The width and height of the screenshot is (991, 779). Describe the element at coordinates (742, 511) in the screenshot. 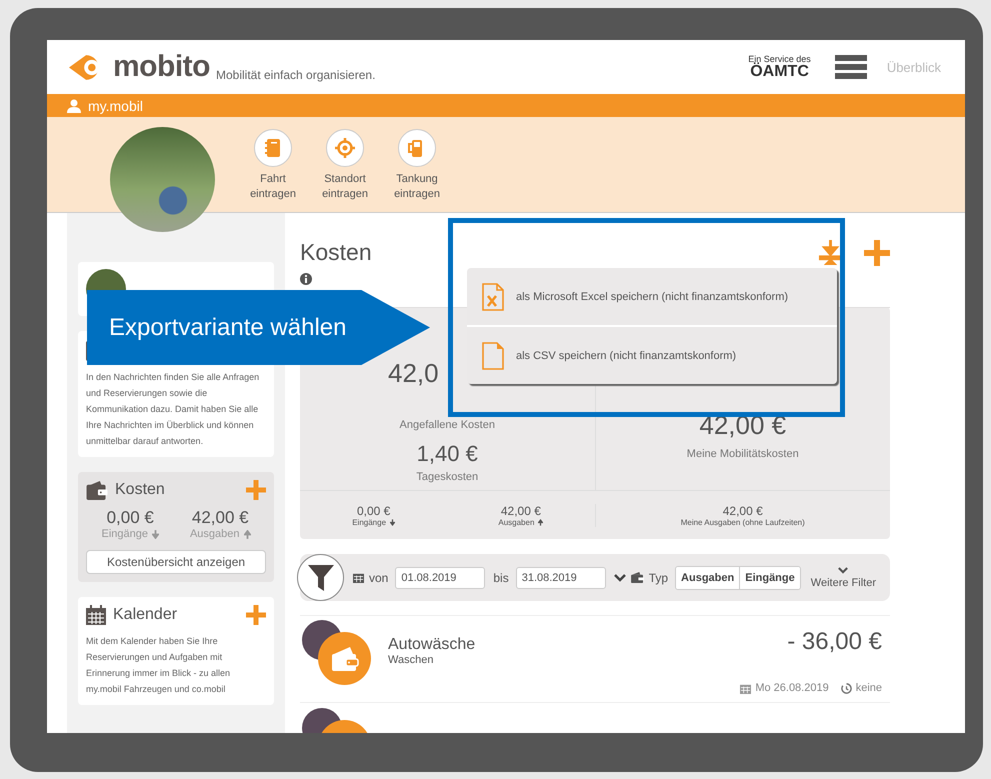

I see `my-expenses-amount: 42,00 €` at that location.